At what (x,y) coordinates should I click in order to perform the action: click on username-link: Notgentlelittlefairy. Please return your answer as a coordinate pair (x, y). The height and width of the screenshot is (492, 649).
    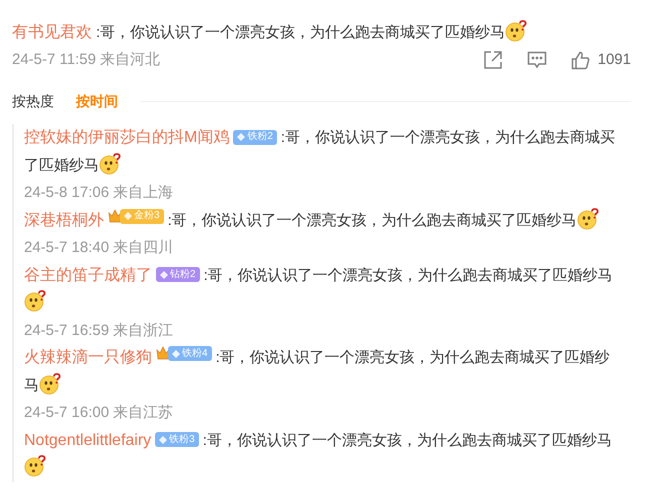
    Looking at the image, I should click on (88, 440).